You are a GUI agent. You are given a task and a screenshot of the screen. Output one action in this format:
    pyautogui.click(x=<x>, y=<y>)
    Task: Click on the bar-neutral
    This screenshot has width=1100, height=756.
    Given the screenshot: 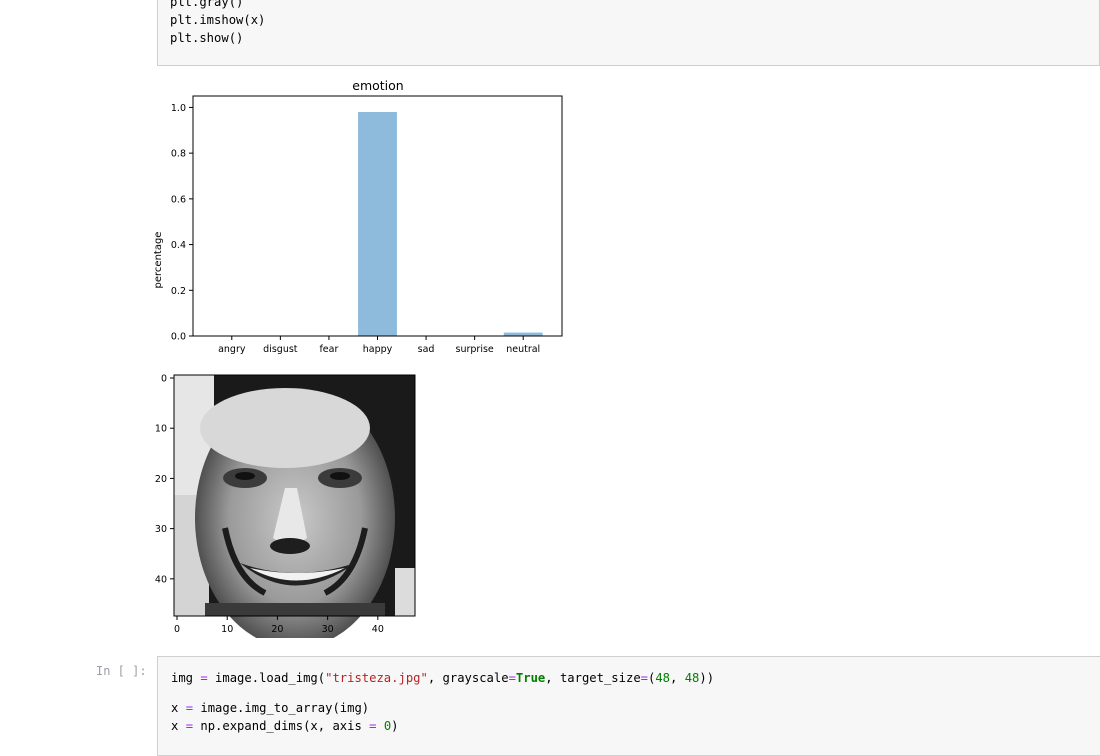 What is the action you would take?
    pyautogui.click(x=523, y=334)
    